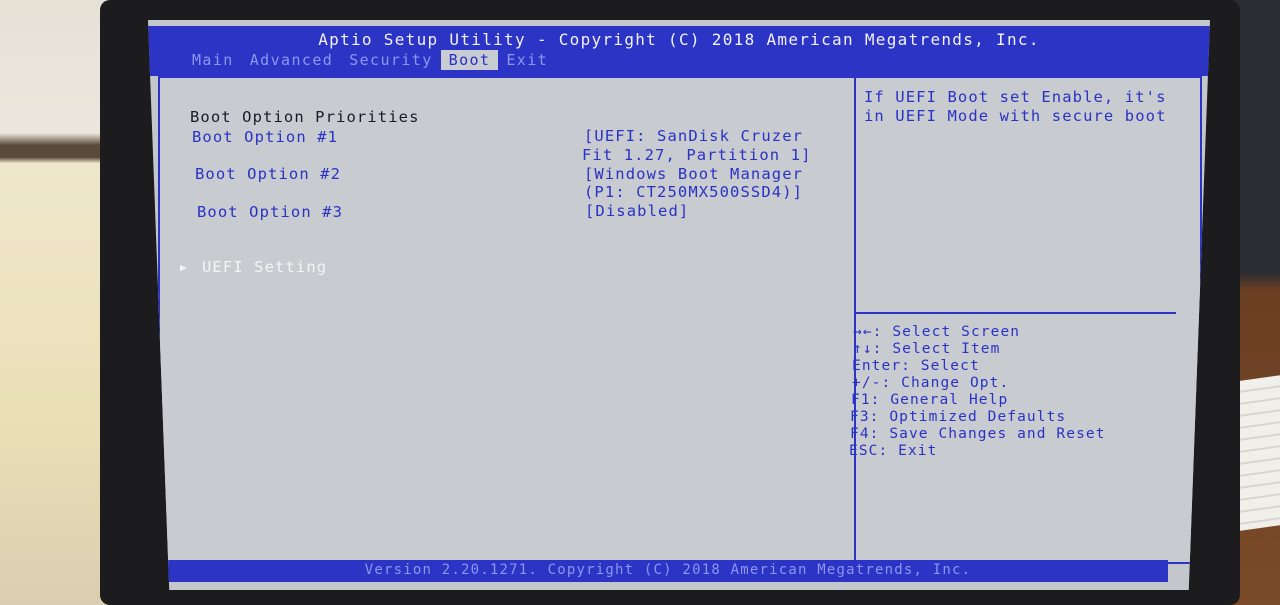 The image size is (1280, 605). I want to click on submenu-arrow-icon: ▶, so click(183, 267).